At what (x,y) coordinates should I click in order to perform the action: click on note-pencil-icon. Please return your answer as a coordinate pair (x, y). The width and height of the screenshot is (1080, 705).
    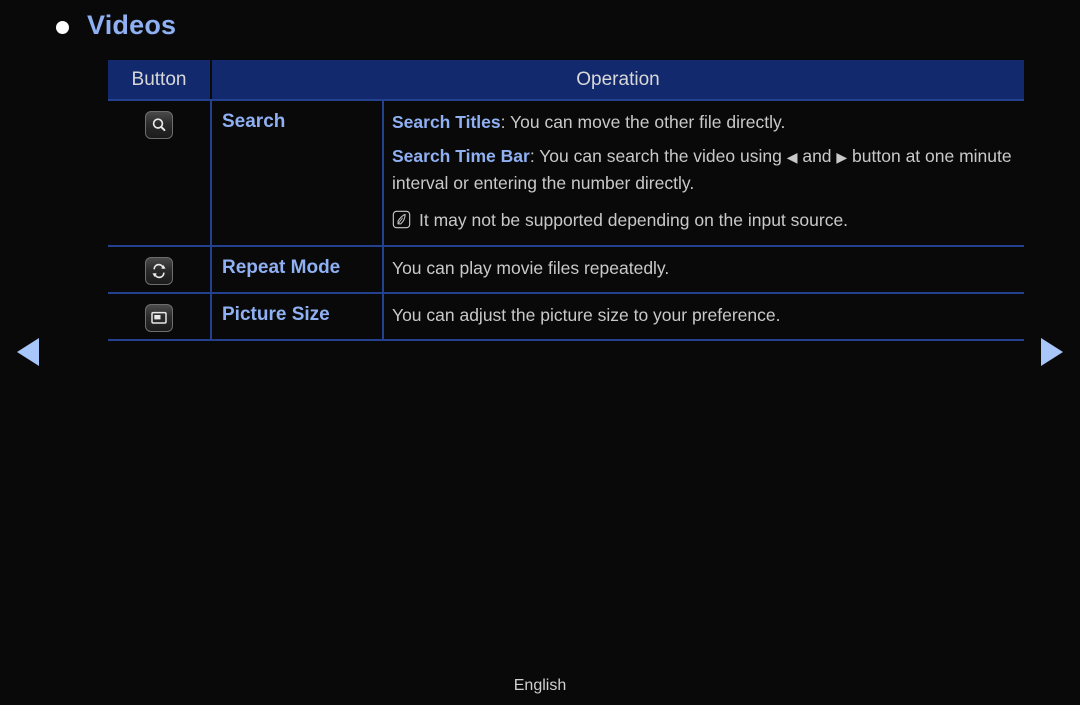
    Looking at the image, I should click on (401, 220).